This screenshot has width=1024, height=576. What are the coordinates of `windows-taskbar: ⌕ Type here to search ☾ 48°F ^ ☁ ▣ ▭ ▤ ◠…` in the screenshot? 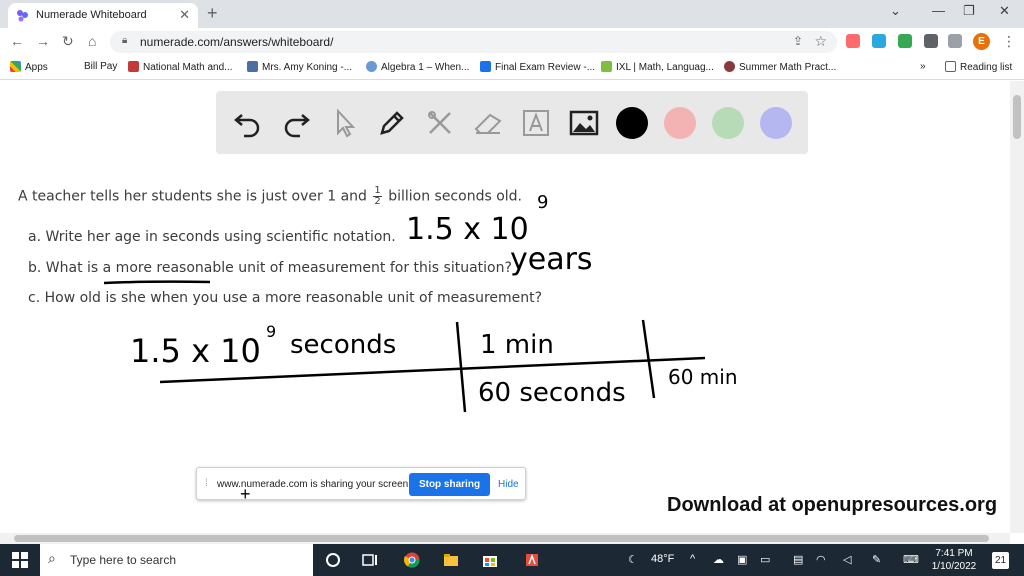 It's located at (512, 560).